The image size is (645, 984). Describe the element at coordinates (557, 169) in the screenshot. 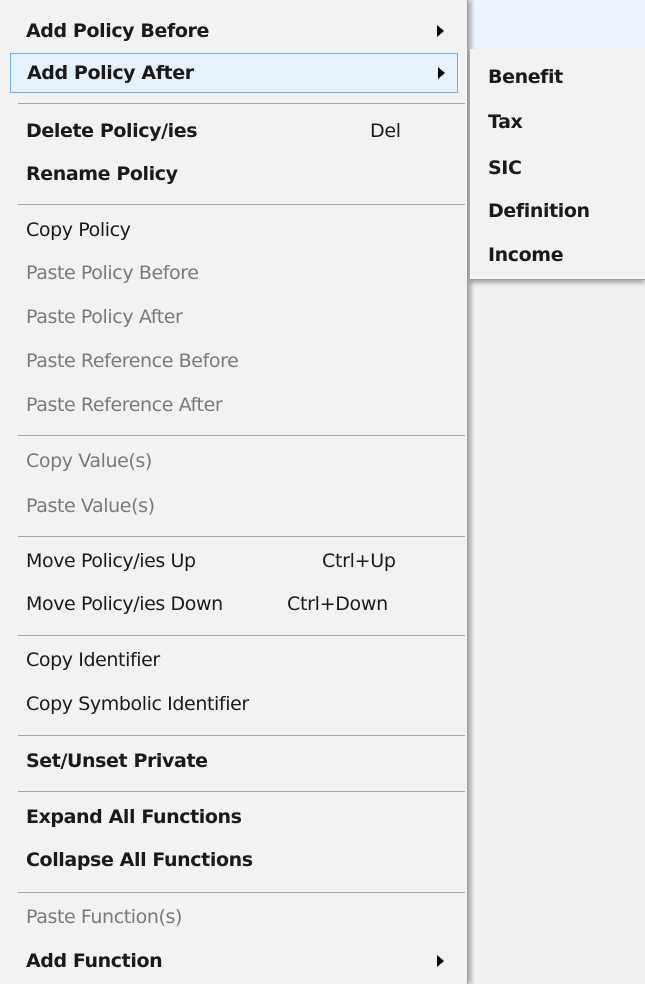

I see `submenu-item-sic: SIC` at that location.